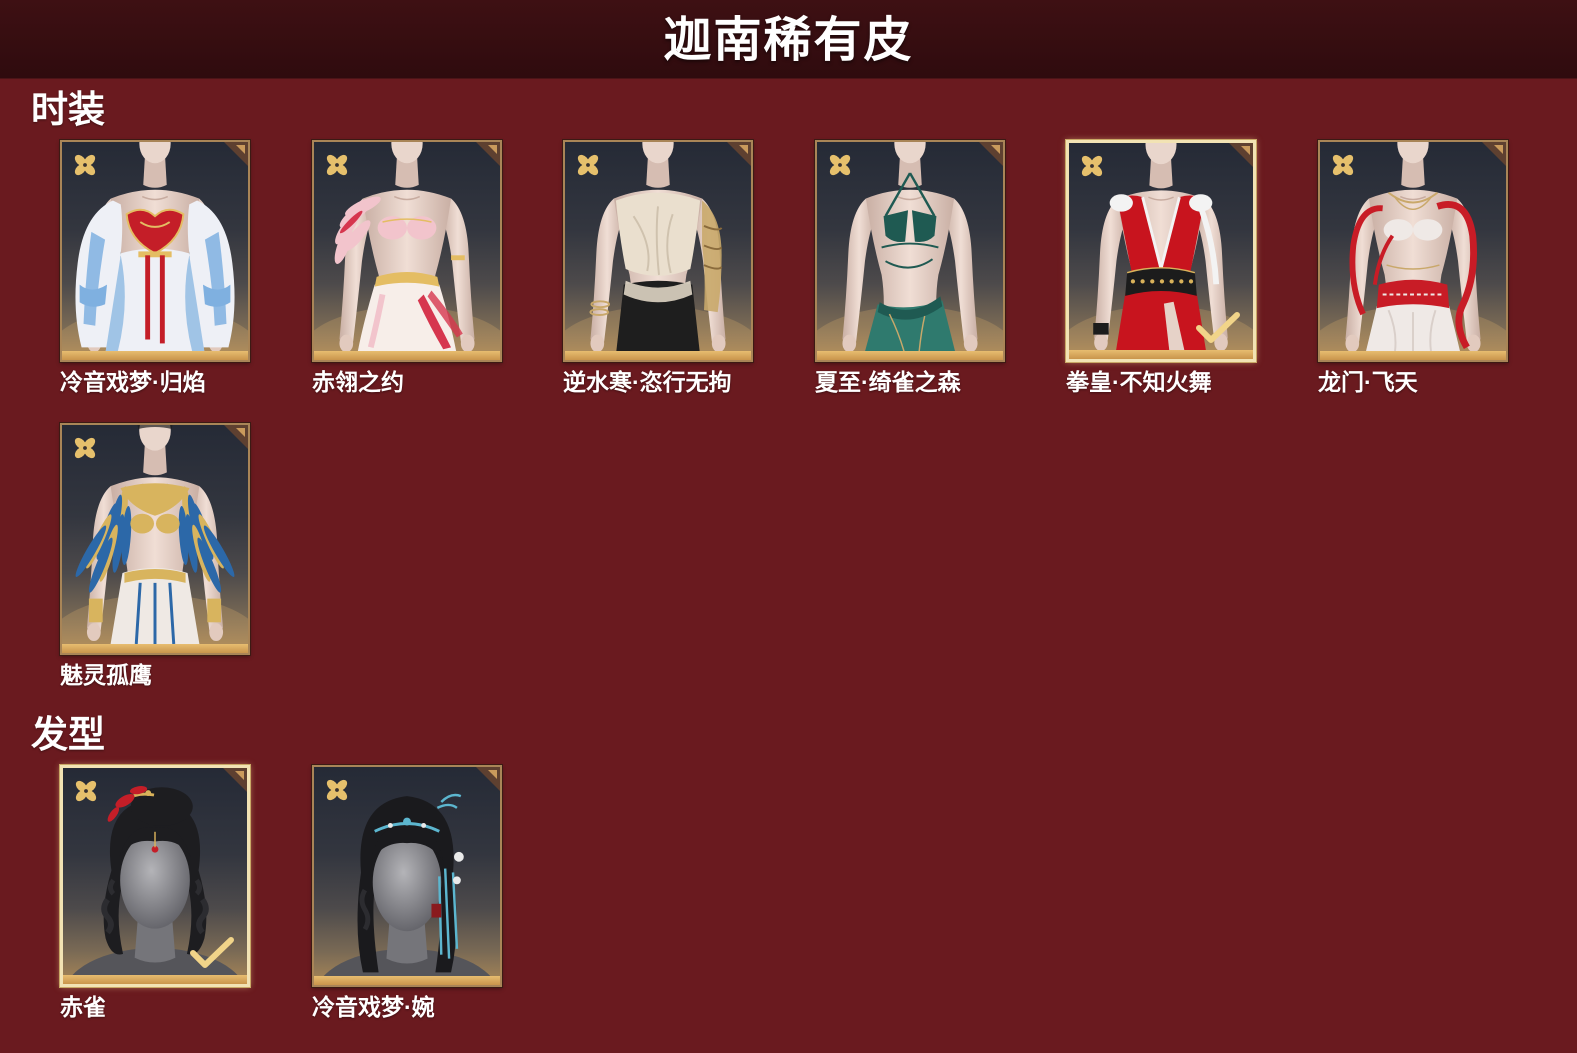  Describe the element at coordinates (133, 382) in the screenshot. I see `item-name: 冷音戏梦·归焰` at that location.